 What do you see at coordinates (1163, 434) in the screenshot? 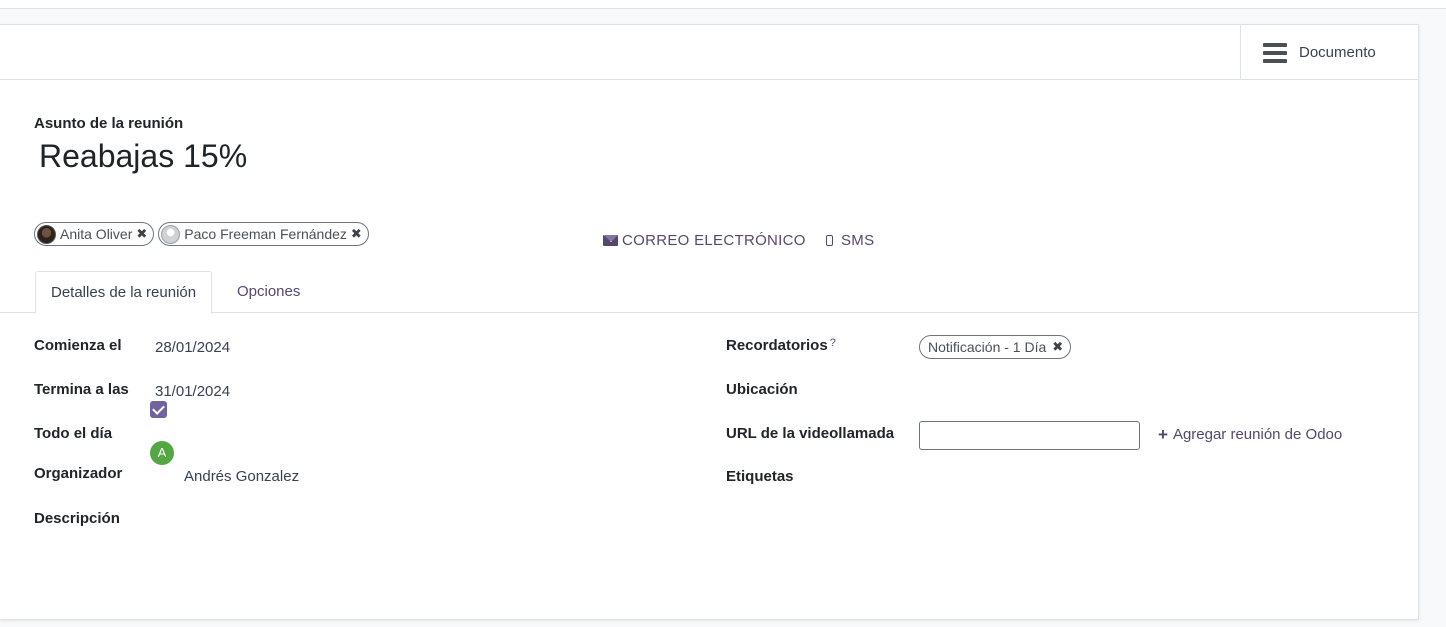
I see `plus-icon: +` at bounding box center [1163, 434].